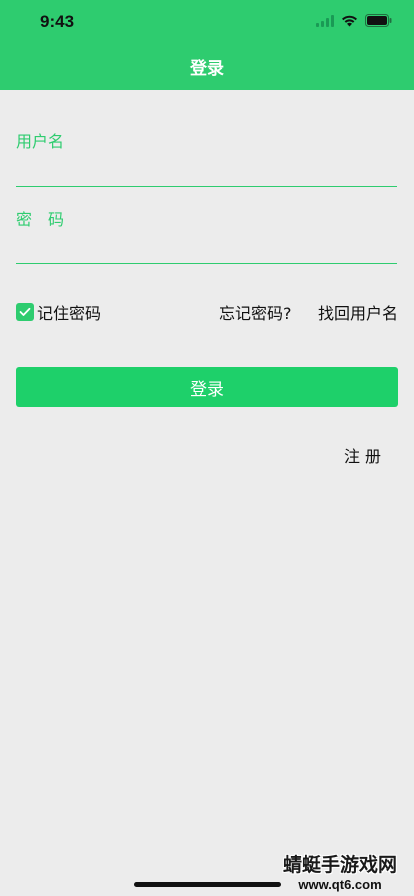 Image resolution: width=414 pixels, height=896 pixels. I want to click on home-indicator, so click(207, 884).